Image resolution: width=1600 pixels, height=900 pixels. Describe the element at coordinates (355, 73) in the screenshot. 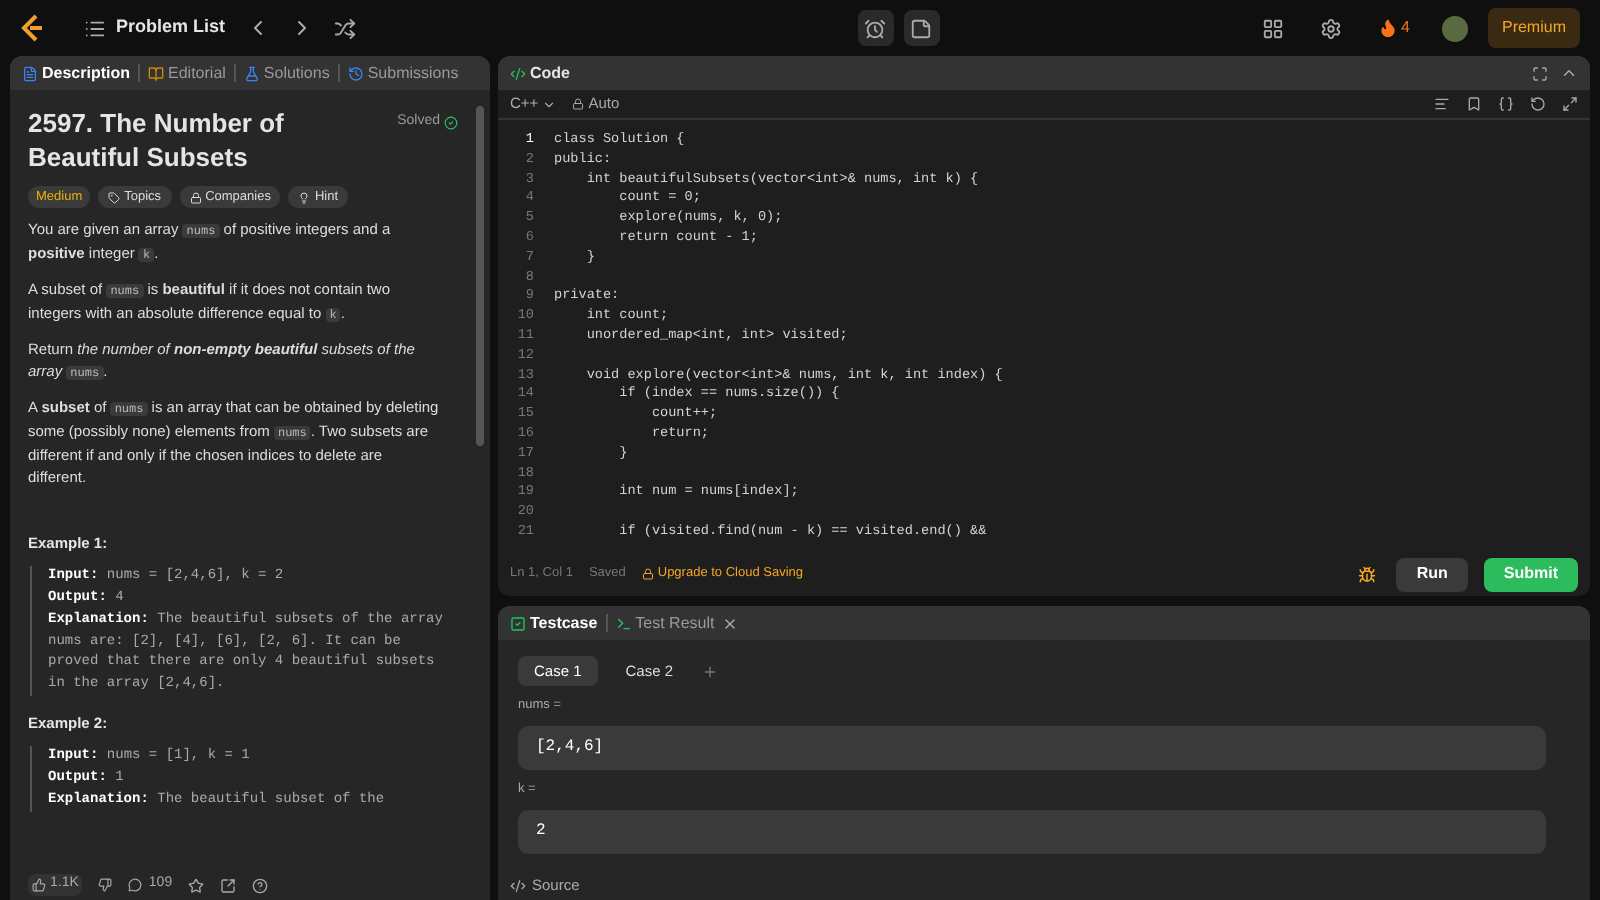

I see `history-icon` at that location.